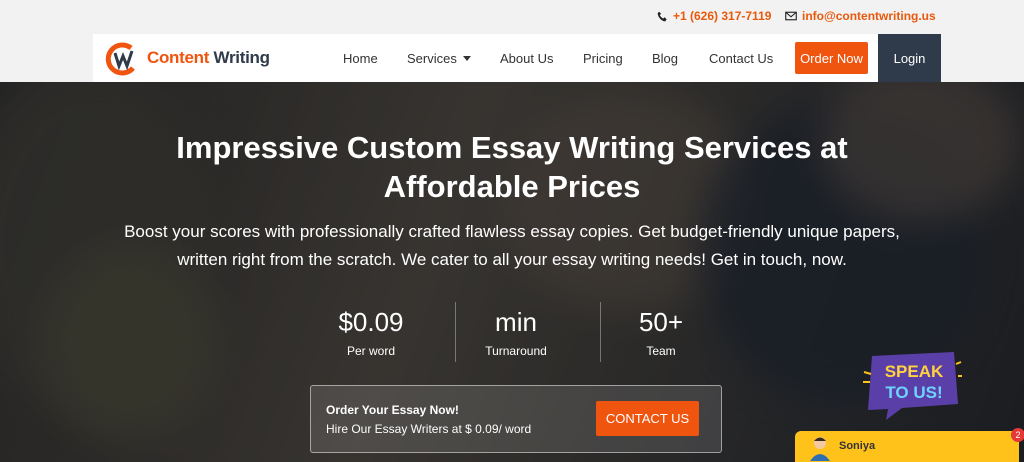 Image resolution: width=1024 pixels, height=462 pixels. Describe the element at coordinates (869, 16) in the screenshot. I see `email-address: info@contentwriting.us` at that location.